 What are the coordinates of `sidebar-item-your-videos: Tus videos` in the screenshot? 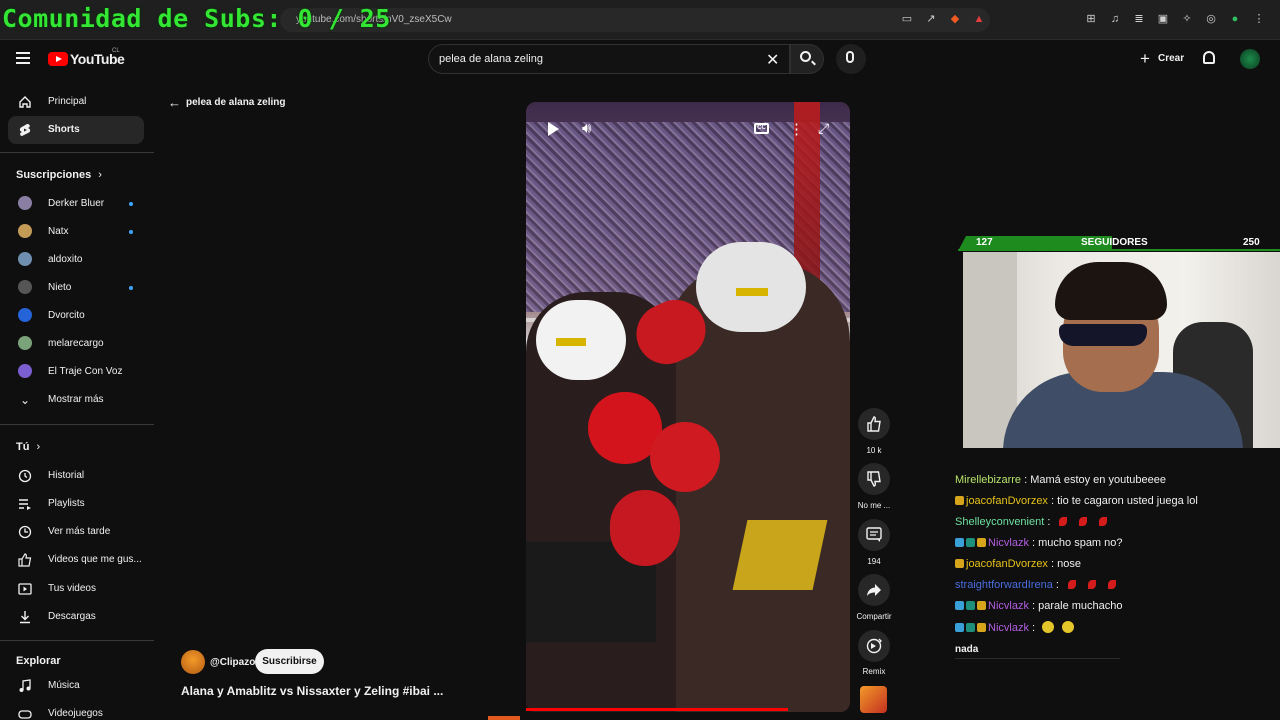 It's located at (76, 589).